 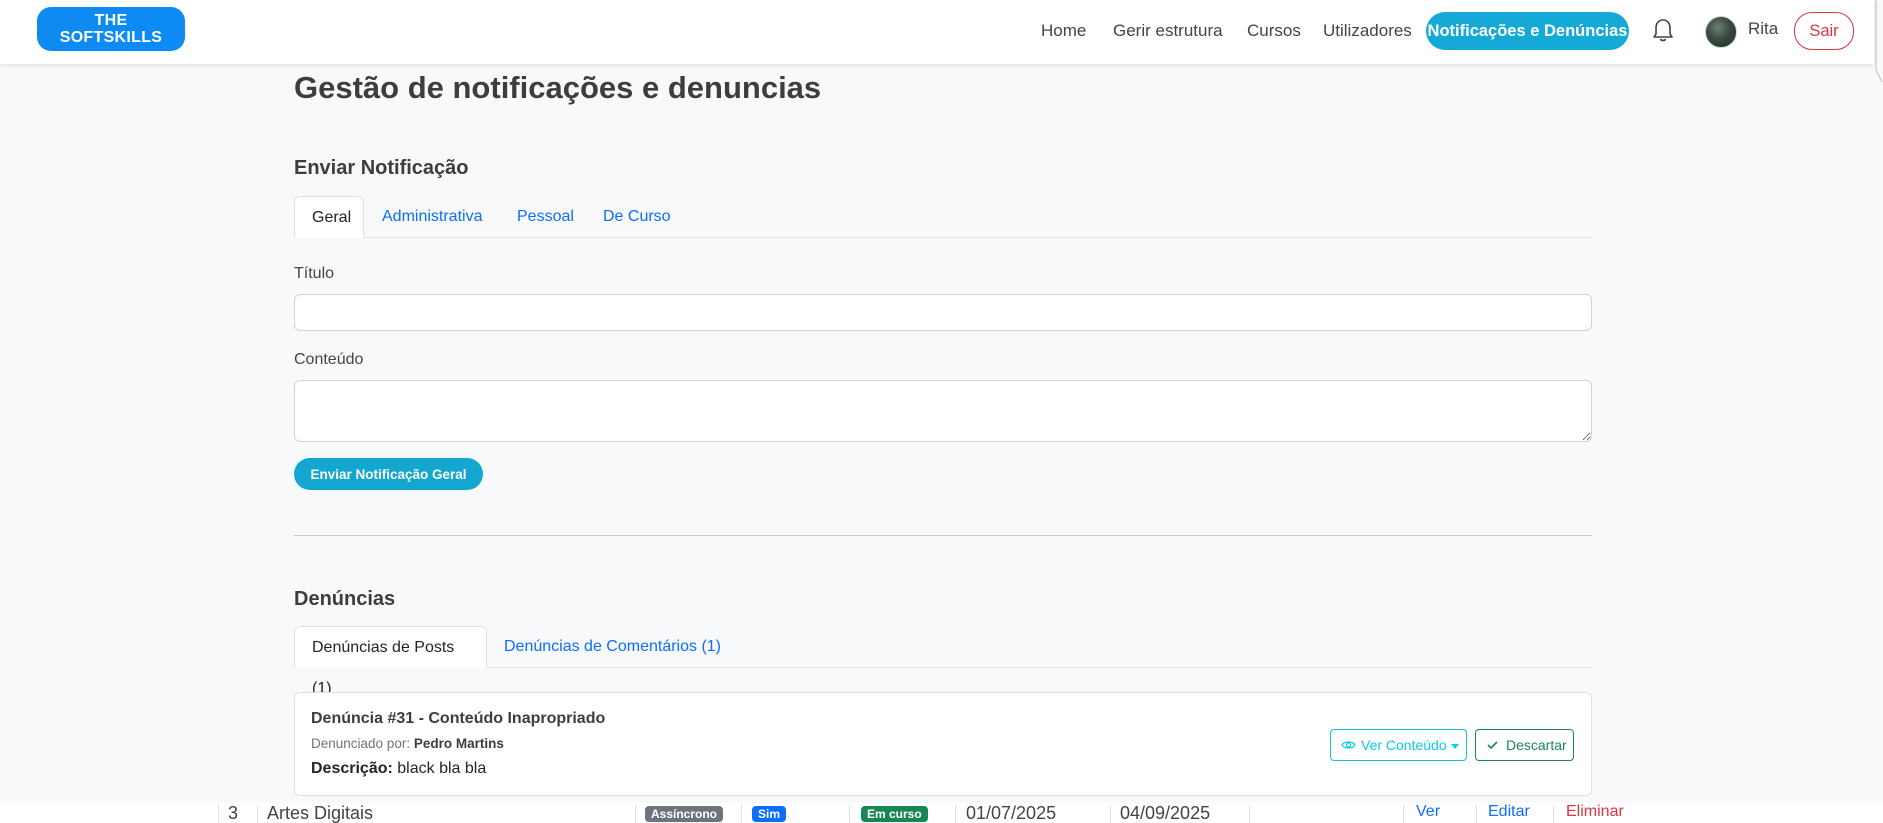 What do you see at coordinates (361, 743) in the screenshot?
I see `reporter-label: Denunciado por:` at bounding box center [361, 743].